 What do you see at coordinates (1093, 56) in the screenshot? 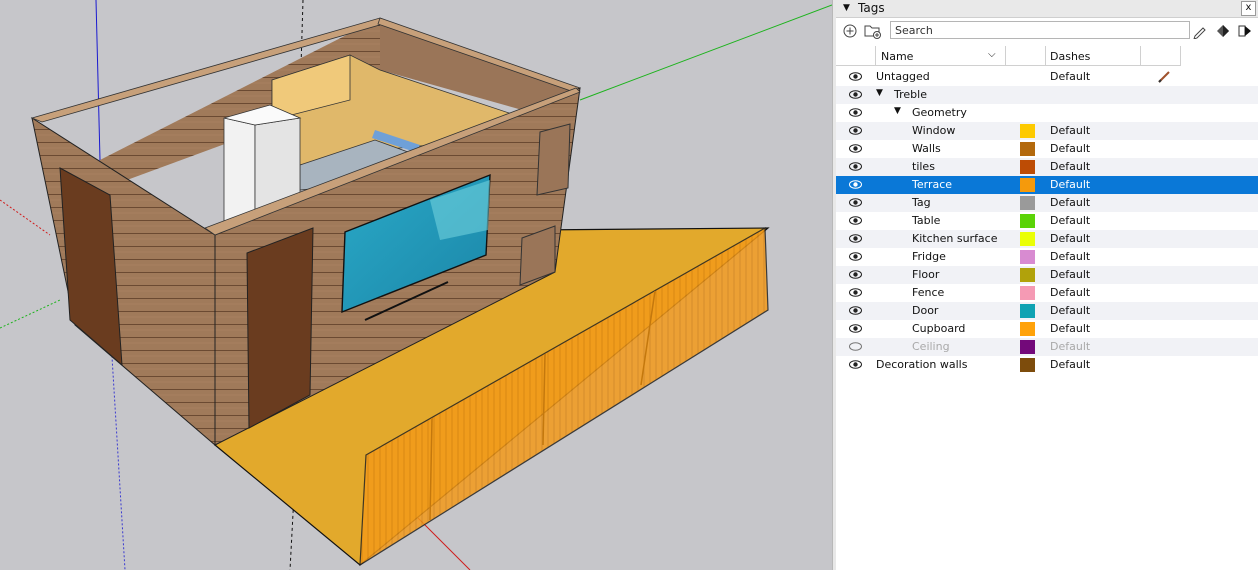
I see `dashes-column-header: Dashes` at bounding box center [1093, 56].